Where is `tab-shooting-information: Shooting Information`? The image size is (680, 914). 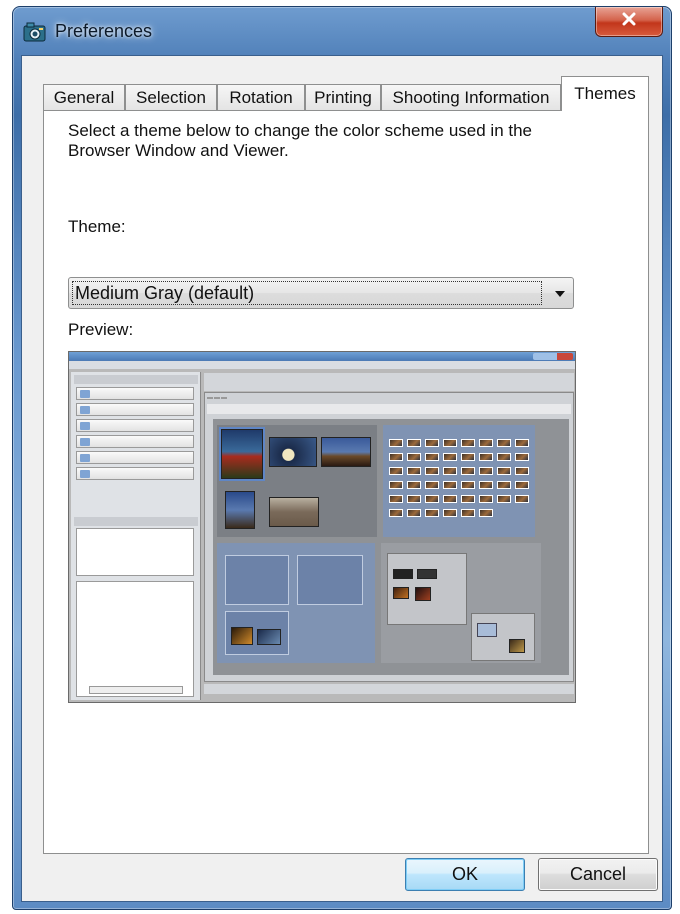 tab-shooting-information: Shooting Information is located at coordinates (471, 97).